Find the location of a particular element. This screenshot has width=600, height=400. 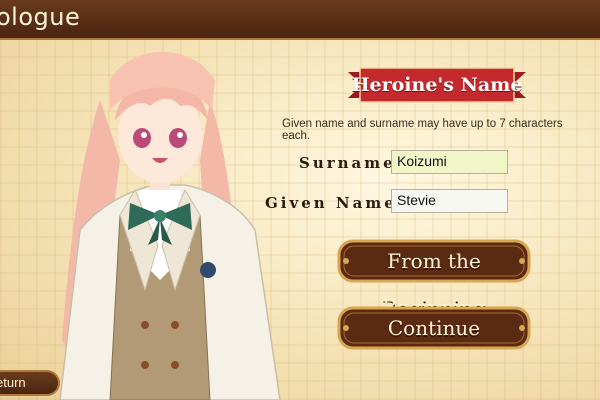

surname-label: Surname is located at coordinates (347, 163).